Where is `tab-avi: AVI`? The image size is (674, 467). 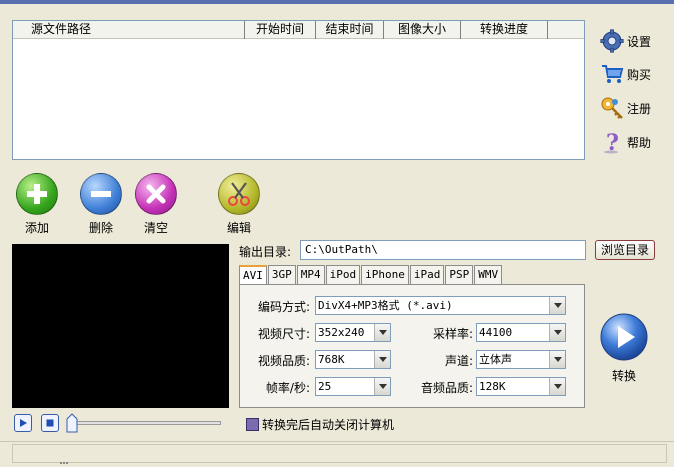 tab-avi: AVI is located at coordinates (253, 275).